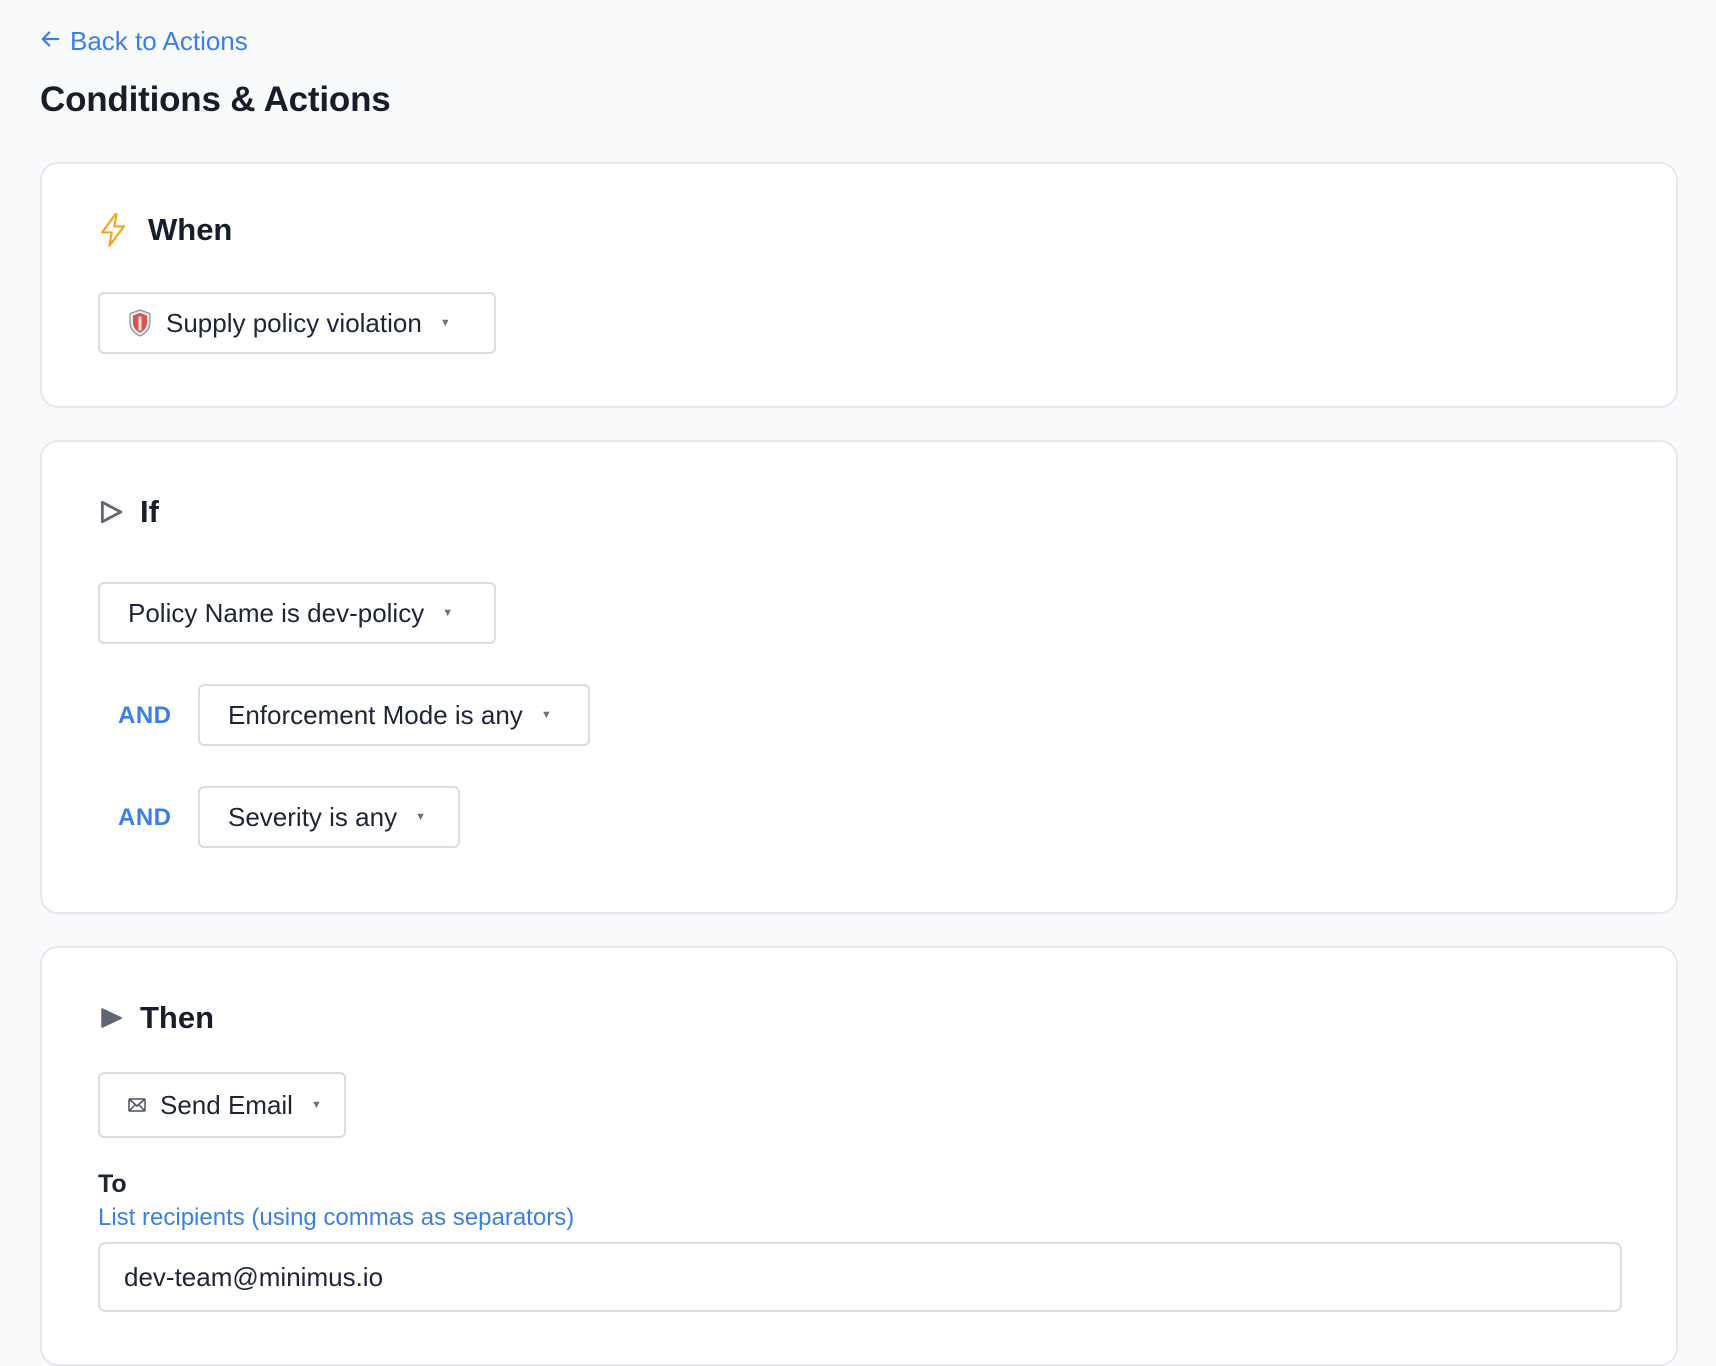 The width and height of the screenshot is (1716, 1366). I want to click on to-email-input, so click(860, 1277).